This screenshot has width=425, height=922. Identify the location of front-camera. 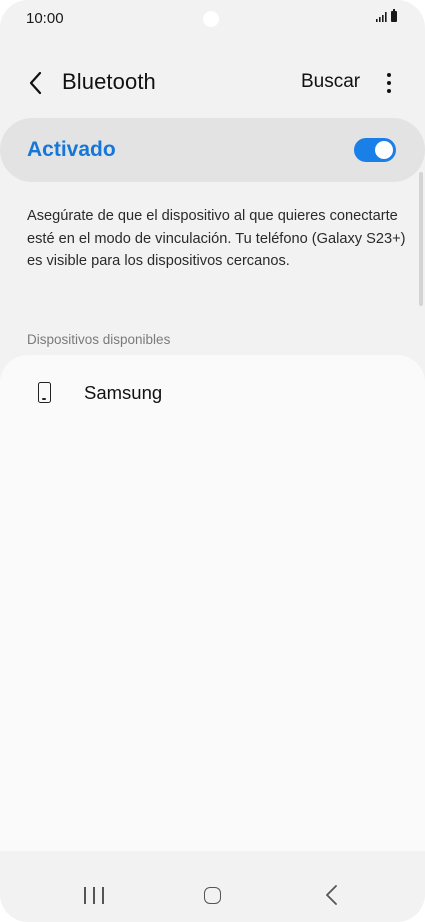
(211, 19).